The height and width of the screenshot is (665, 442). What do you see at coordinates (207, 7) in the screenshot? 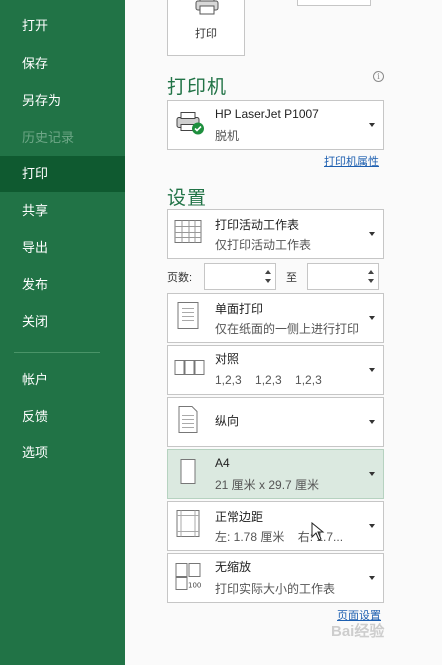
I see `printer-icon` at bounding box center [207, 7].